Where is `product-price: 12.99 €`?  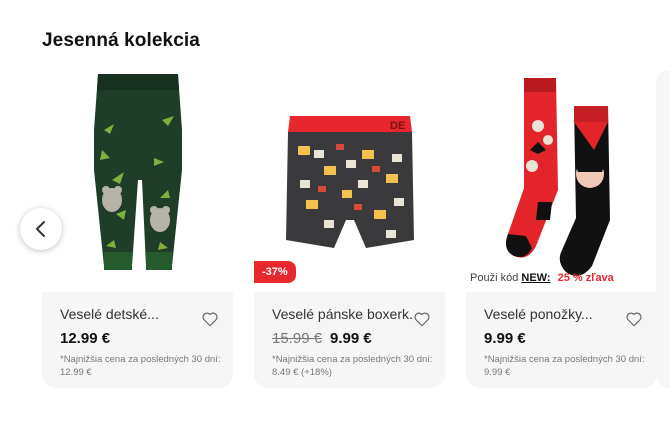
product-price: 12.99 € is located at coordinates (85, 338).